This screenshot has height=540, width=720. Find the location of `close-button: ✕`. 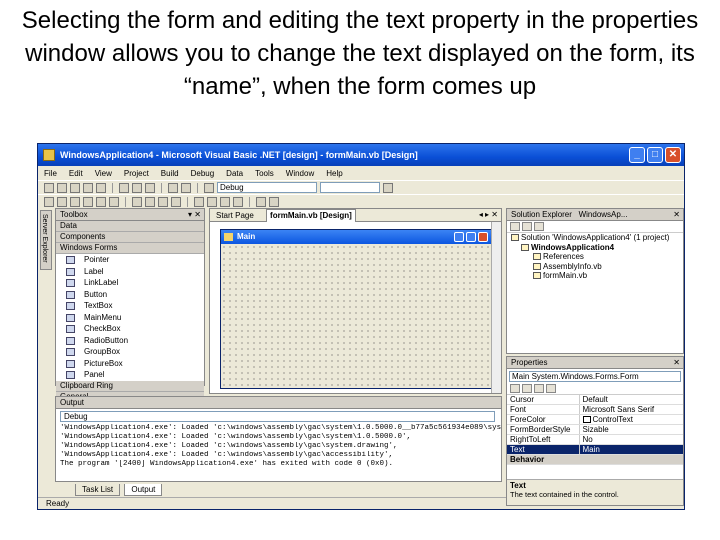

close-button: ✕ is located at coordinates (673, 155).